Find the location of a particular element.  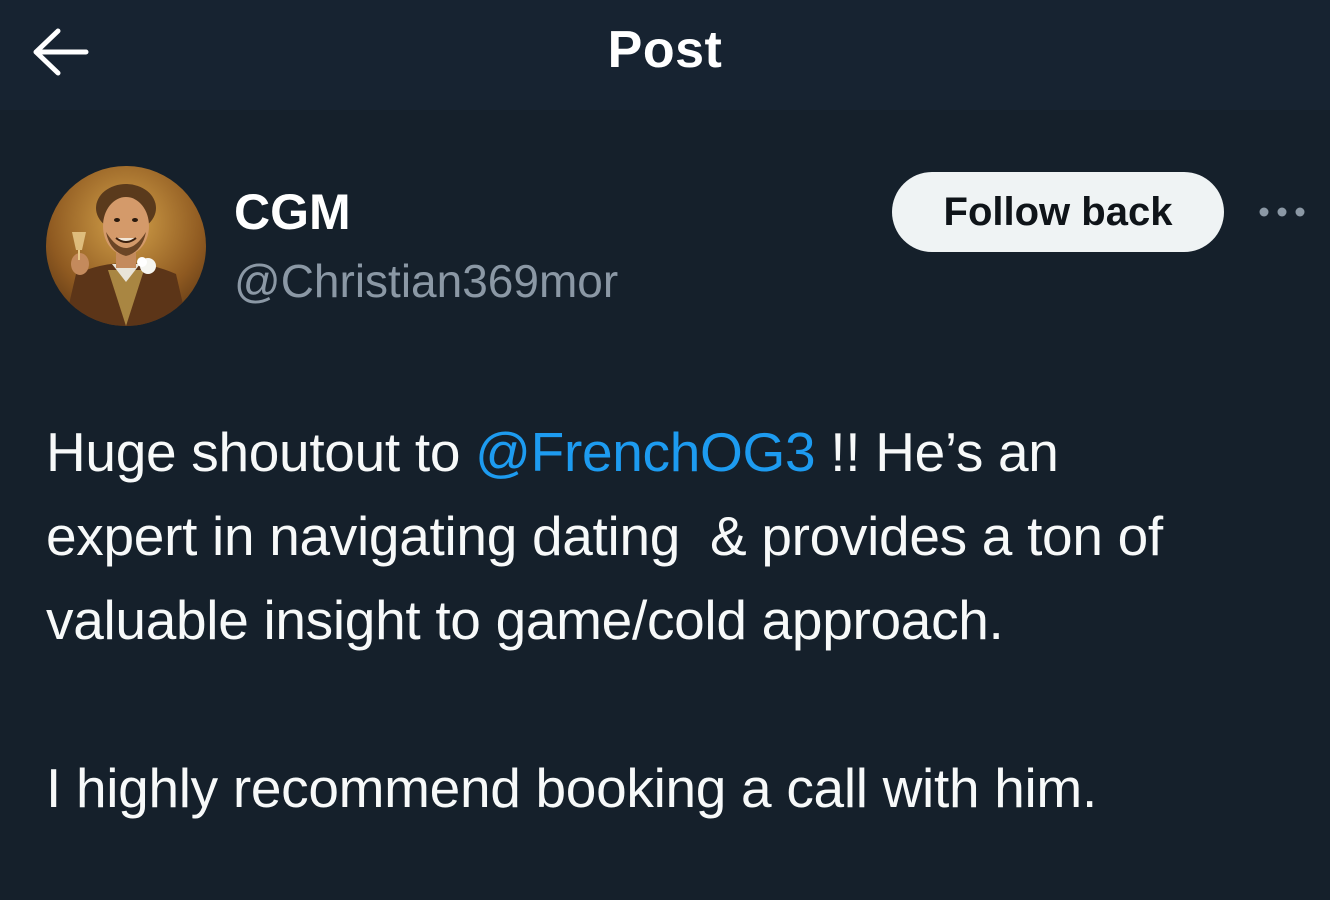

more-horizontal-icon is located at coordinates (1282, 212).